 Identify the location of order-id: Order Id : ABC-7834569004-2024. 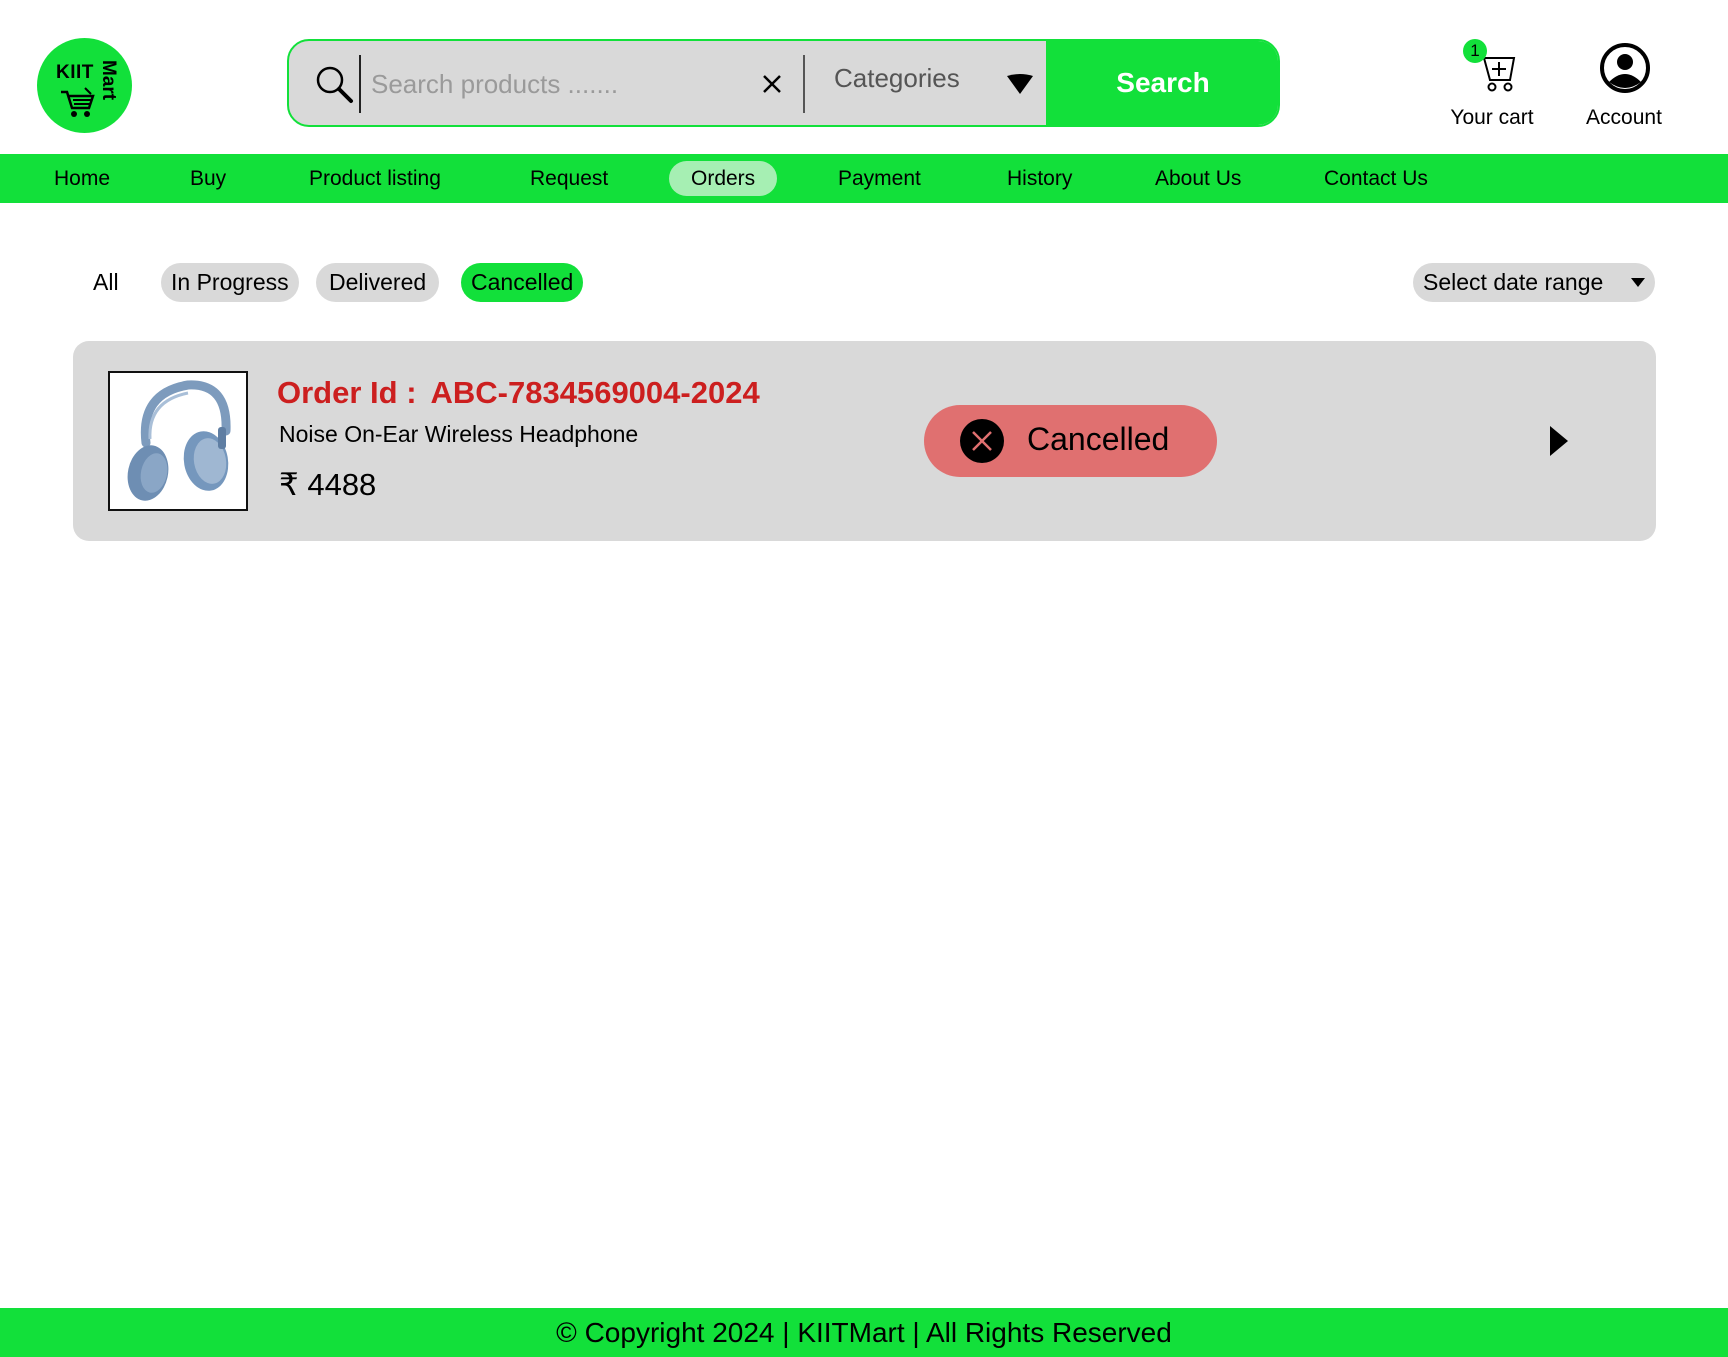
(518, 393).